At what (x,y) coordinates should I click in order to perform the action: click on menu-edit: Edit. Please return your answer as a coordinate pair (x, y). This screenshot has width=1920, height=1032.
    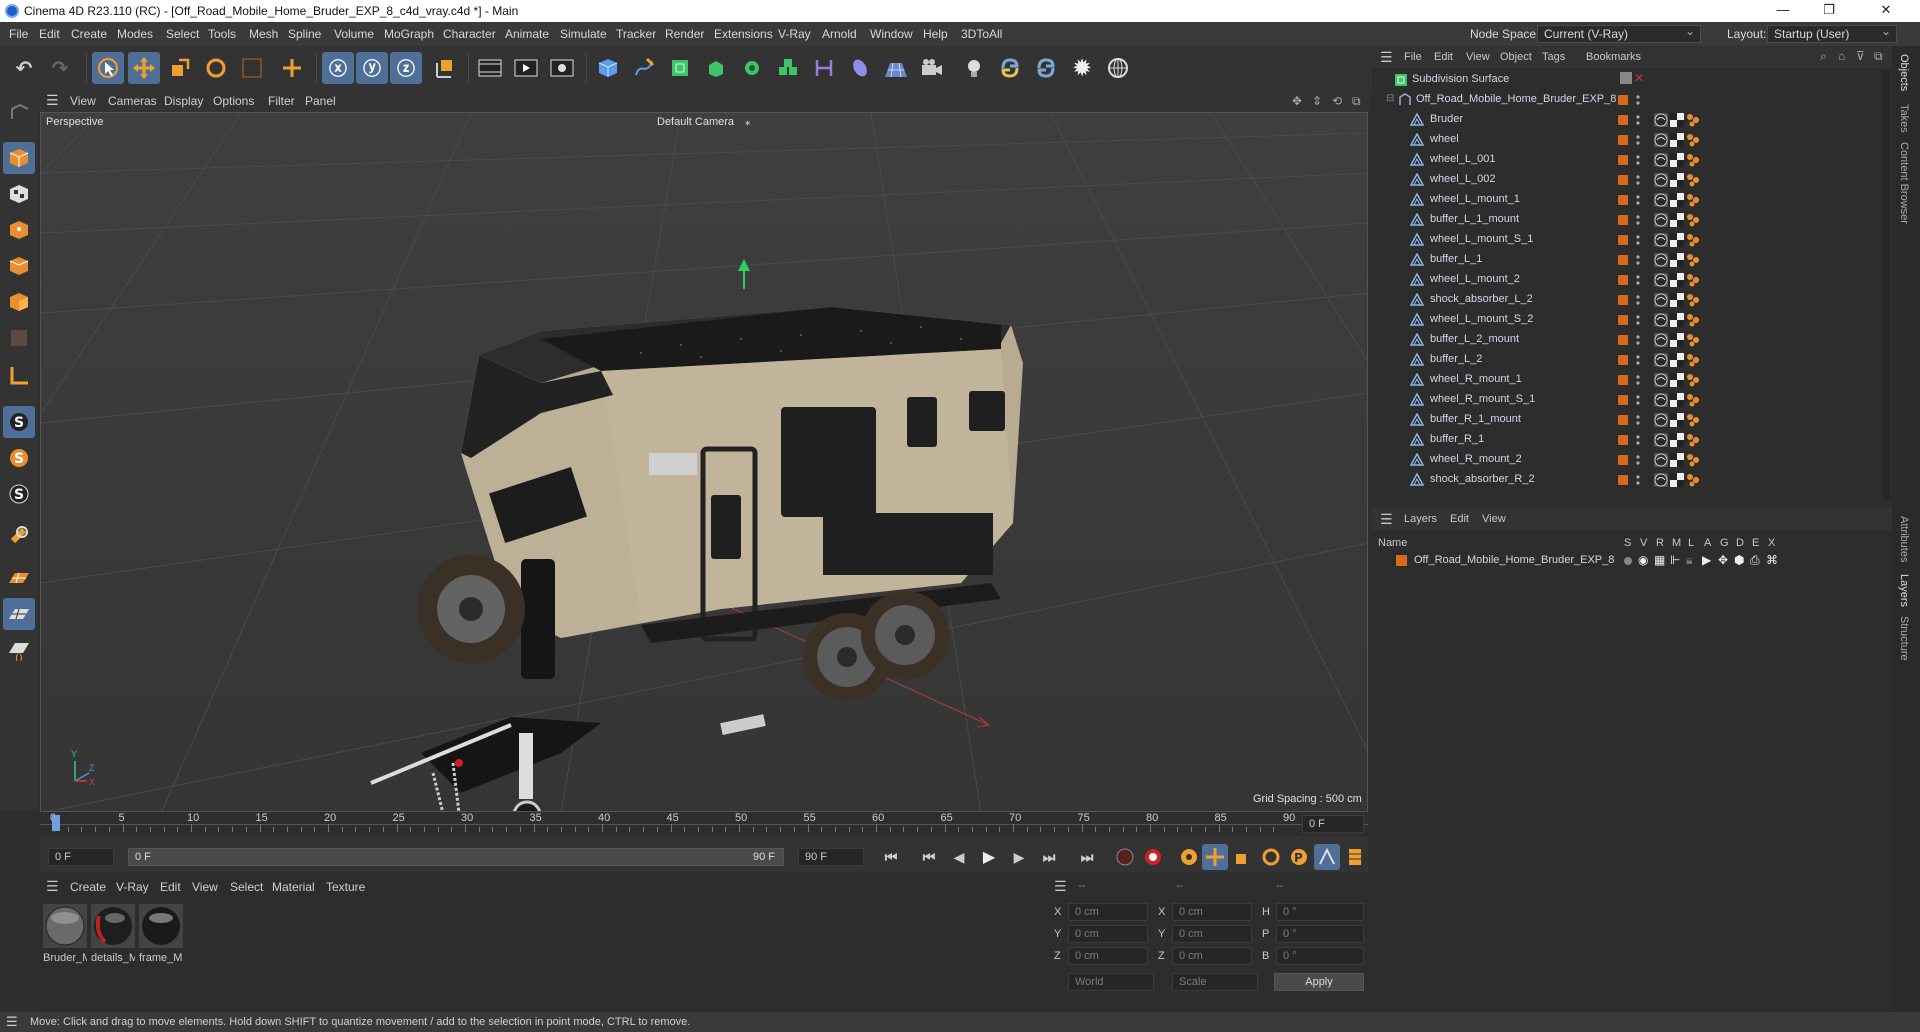
    Looking at the image, I should click on (49, 34).